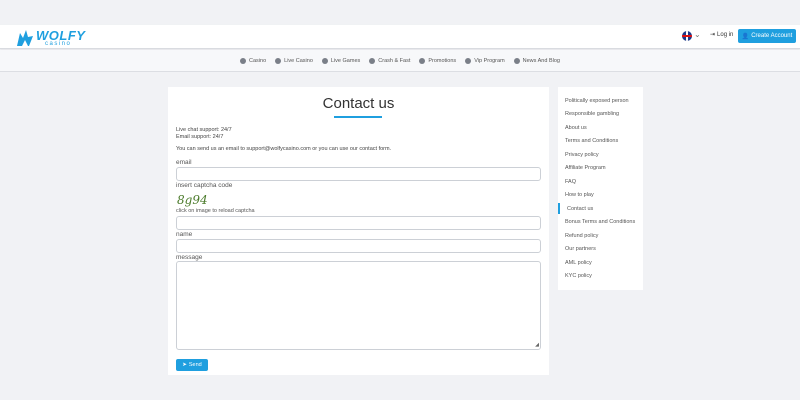  I want to click on crash-fast-icon, so click(372, 60).